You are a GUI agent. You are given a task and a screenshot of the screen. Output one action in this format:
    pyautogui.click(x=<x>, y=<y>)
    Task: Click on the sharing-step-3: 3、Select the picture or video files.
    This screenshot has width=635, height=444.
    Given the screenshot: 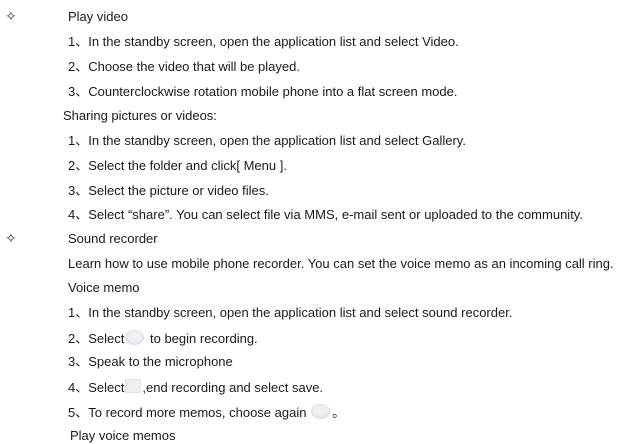 What is the action you would take?
    pyautogui.click(x=168, y=190)
    